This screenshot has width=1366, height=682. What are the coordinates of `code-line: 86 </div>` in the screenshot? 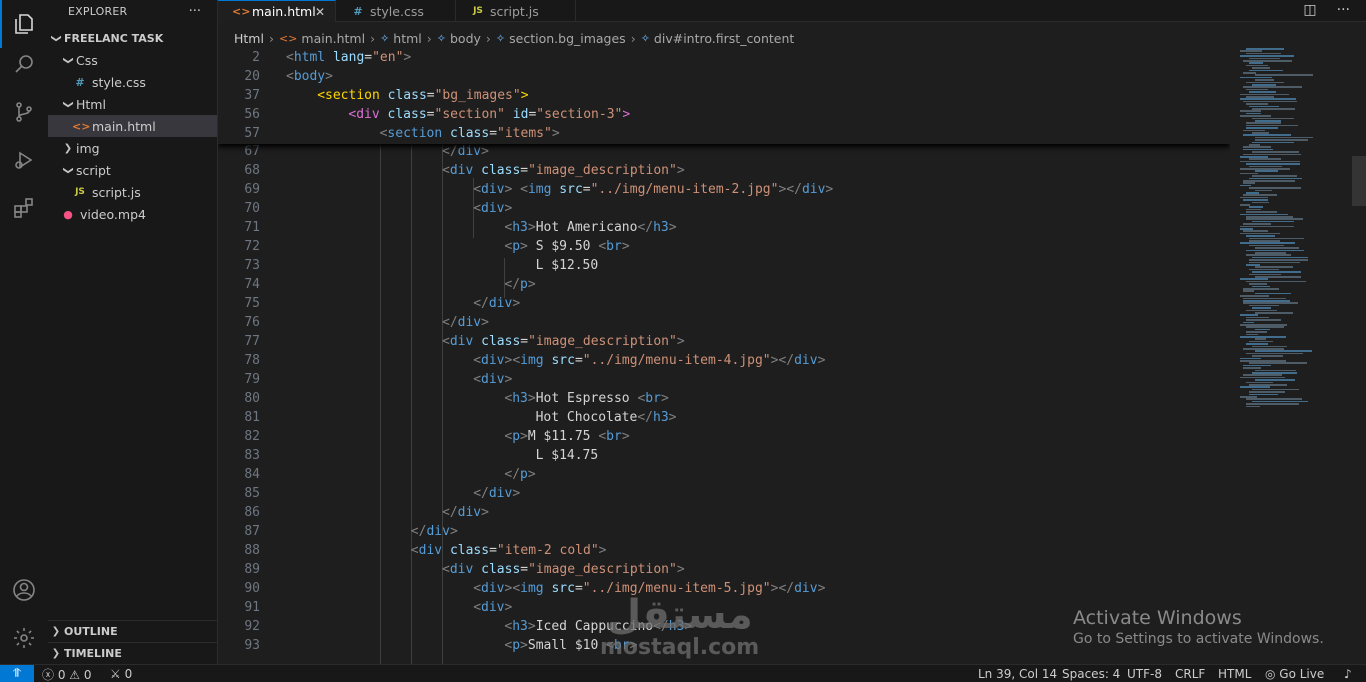 It's located at (724, 512).